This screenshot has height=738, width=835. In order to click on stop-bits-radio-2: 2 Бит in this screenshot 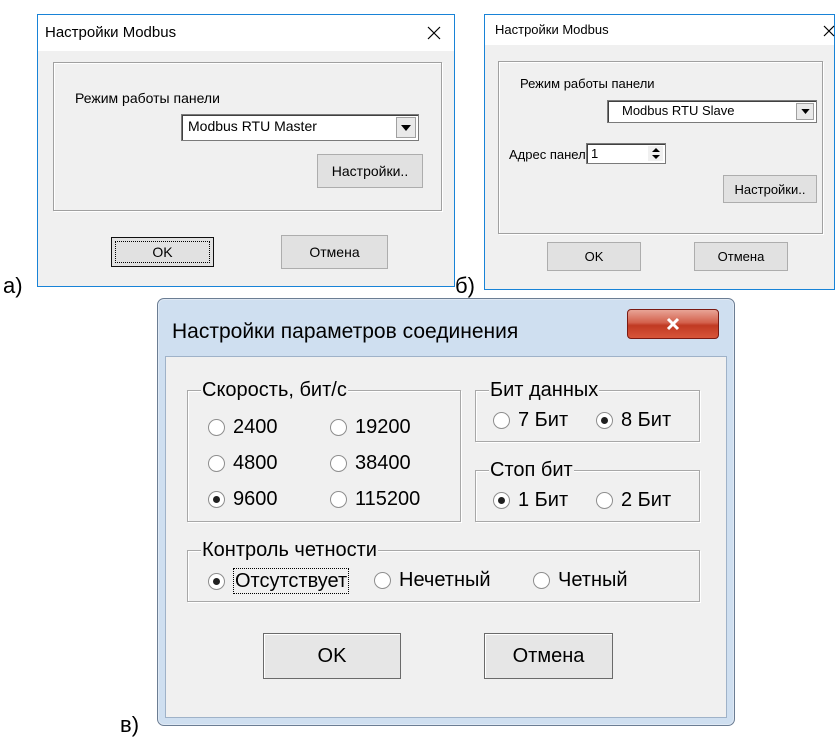, I will do `click(633, 500)`.